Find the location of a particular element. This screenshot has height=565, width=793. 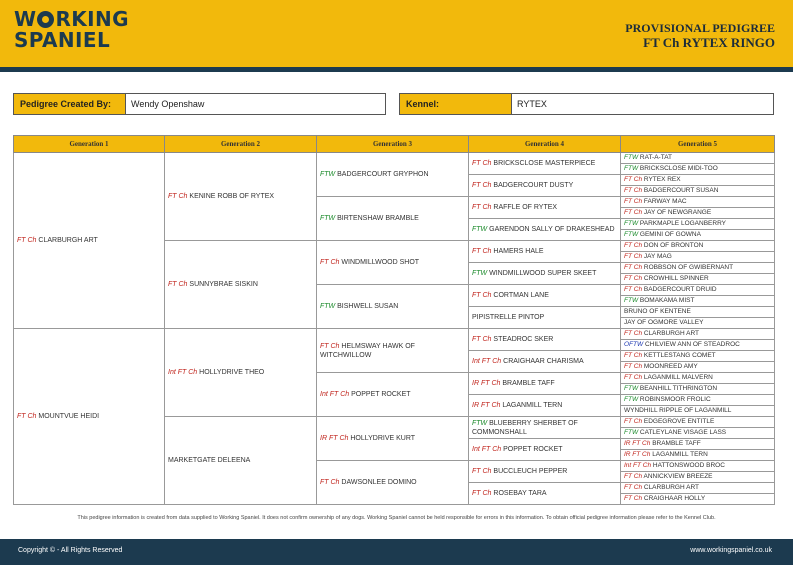

generation-4-cell: FT Ch BRICKSCLOSE MASTERPIECE is located at coordinates (544, 163).